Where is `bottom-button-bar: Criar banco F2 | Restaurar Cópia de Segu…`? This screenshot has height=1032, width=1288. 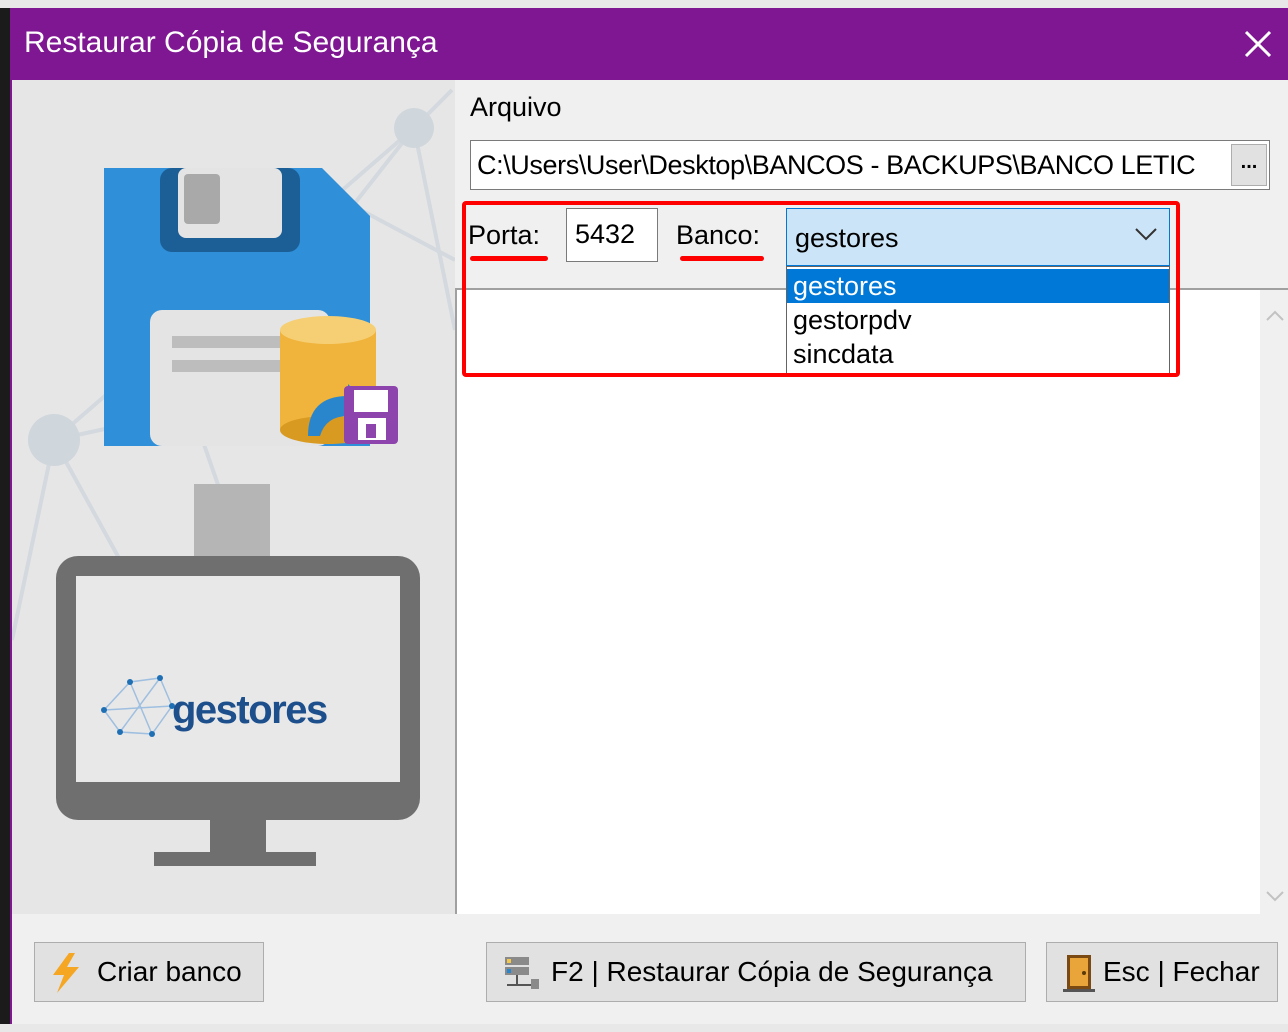
bottom-button-bar: Criar banco F2 | Restaurar Cópia de Segu… is located at coordinates (650, 969).